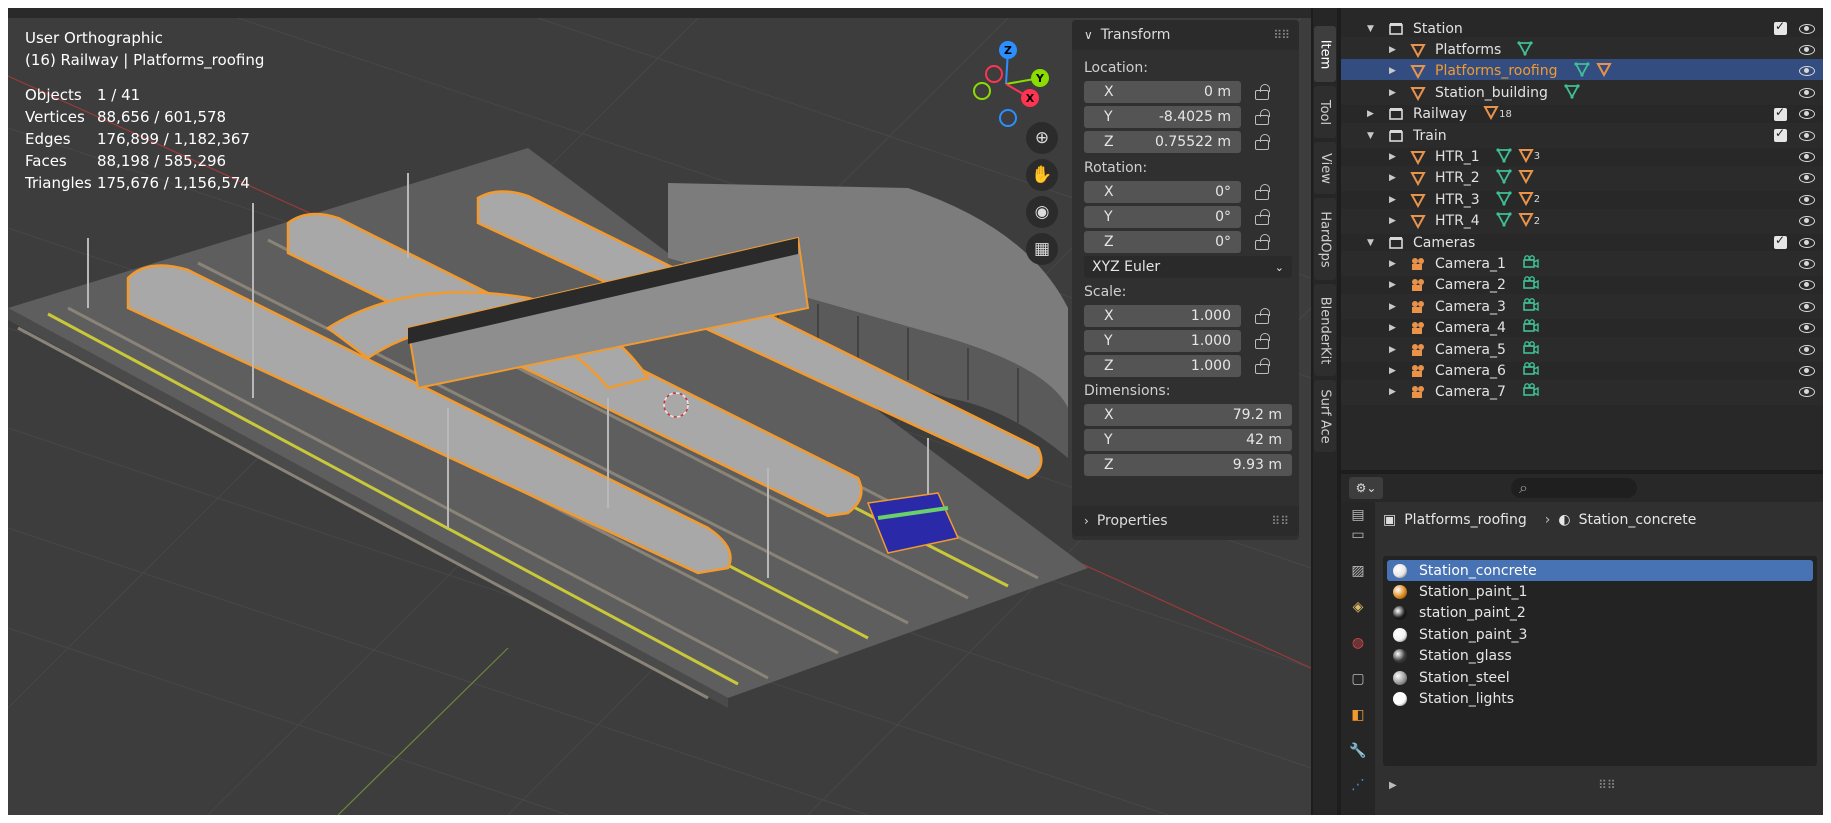 The height and width of the screenshot is (823, 1831). I want to click on camera-view-icon: ◉, so click(1042, 212).